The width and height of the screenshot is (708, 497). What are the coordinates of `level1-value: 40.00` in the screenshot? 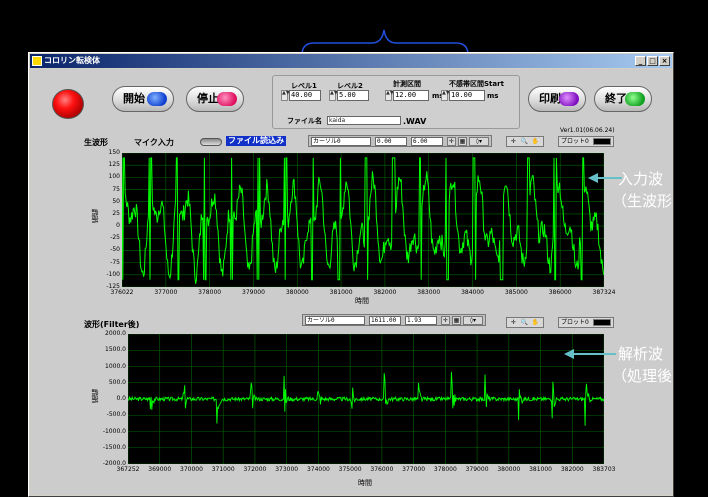 It's located at (305, 95).